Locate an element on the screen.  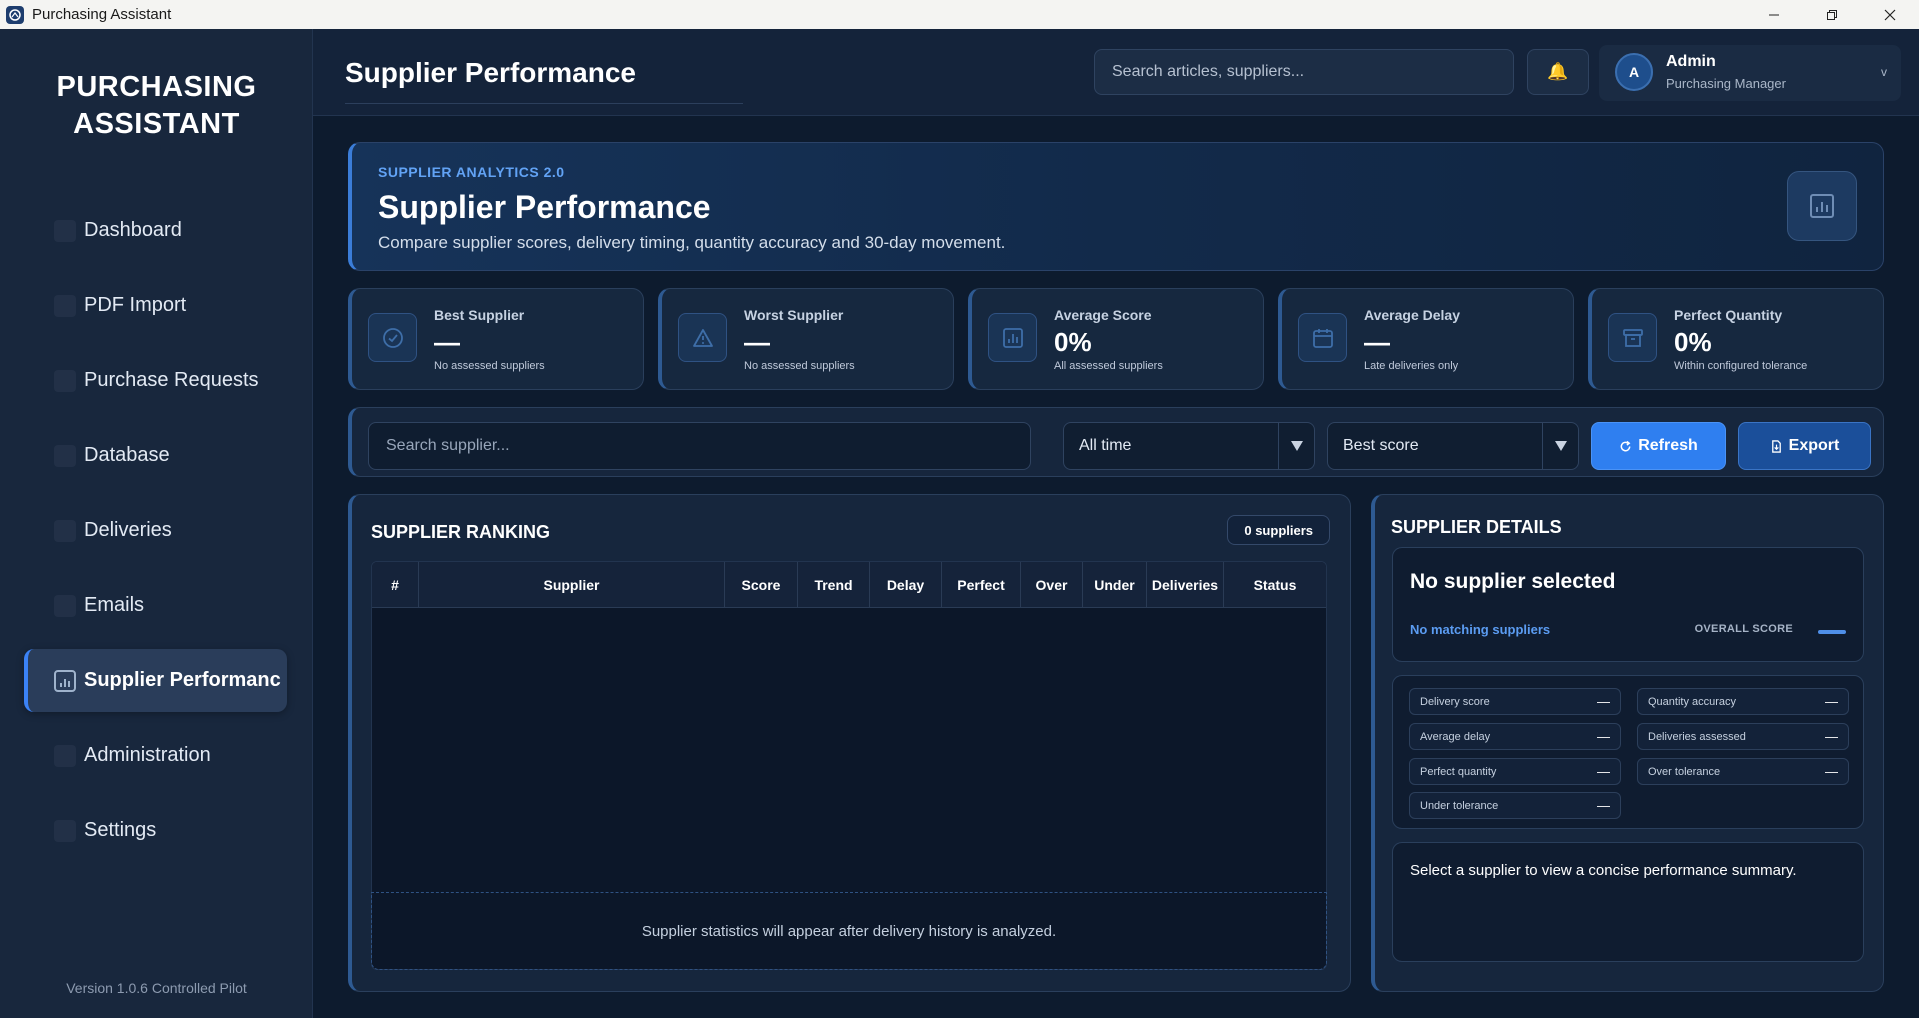
column-header-score: Score is located at coordinates (761, 585).